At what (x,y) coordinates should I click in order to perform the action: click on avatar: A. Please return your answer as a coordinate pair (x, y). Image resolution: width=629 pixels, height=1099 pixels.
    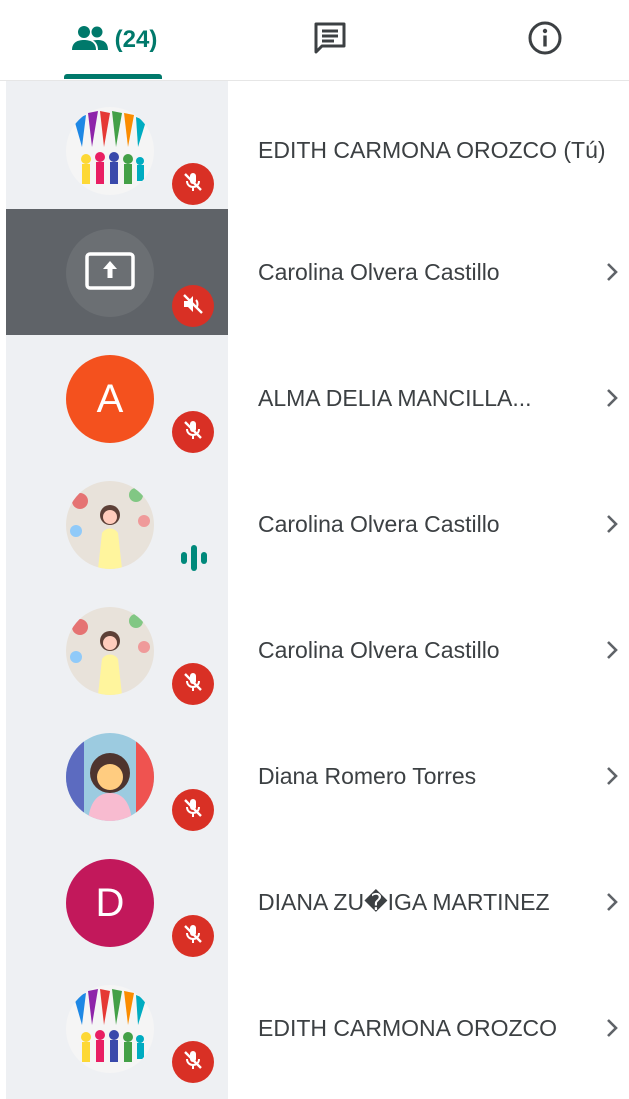
    Looking at the image, I should click on (110, 399).